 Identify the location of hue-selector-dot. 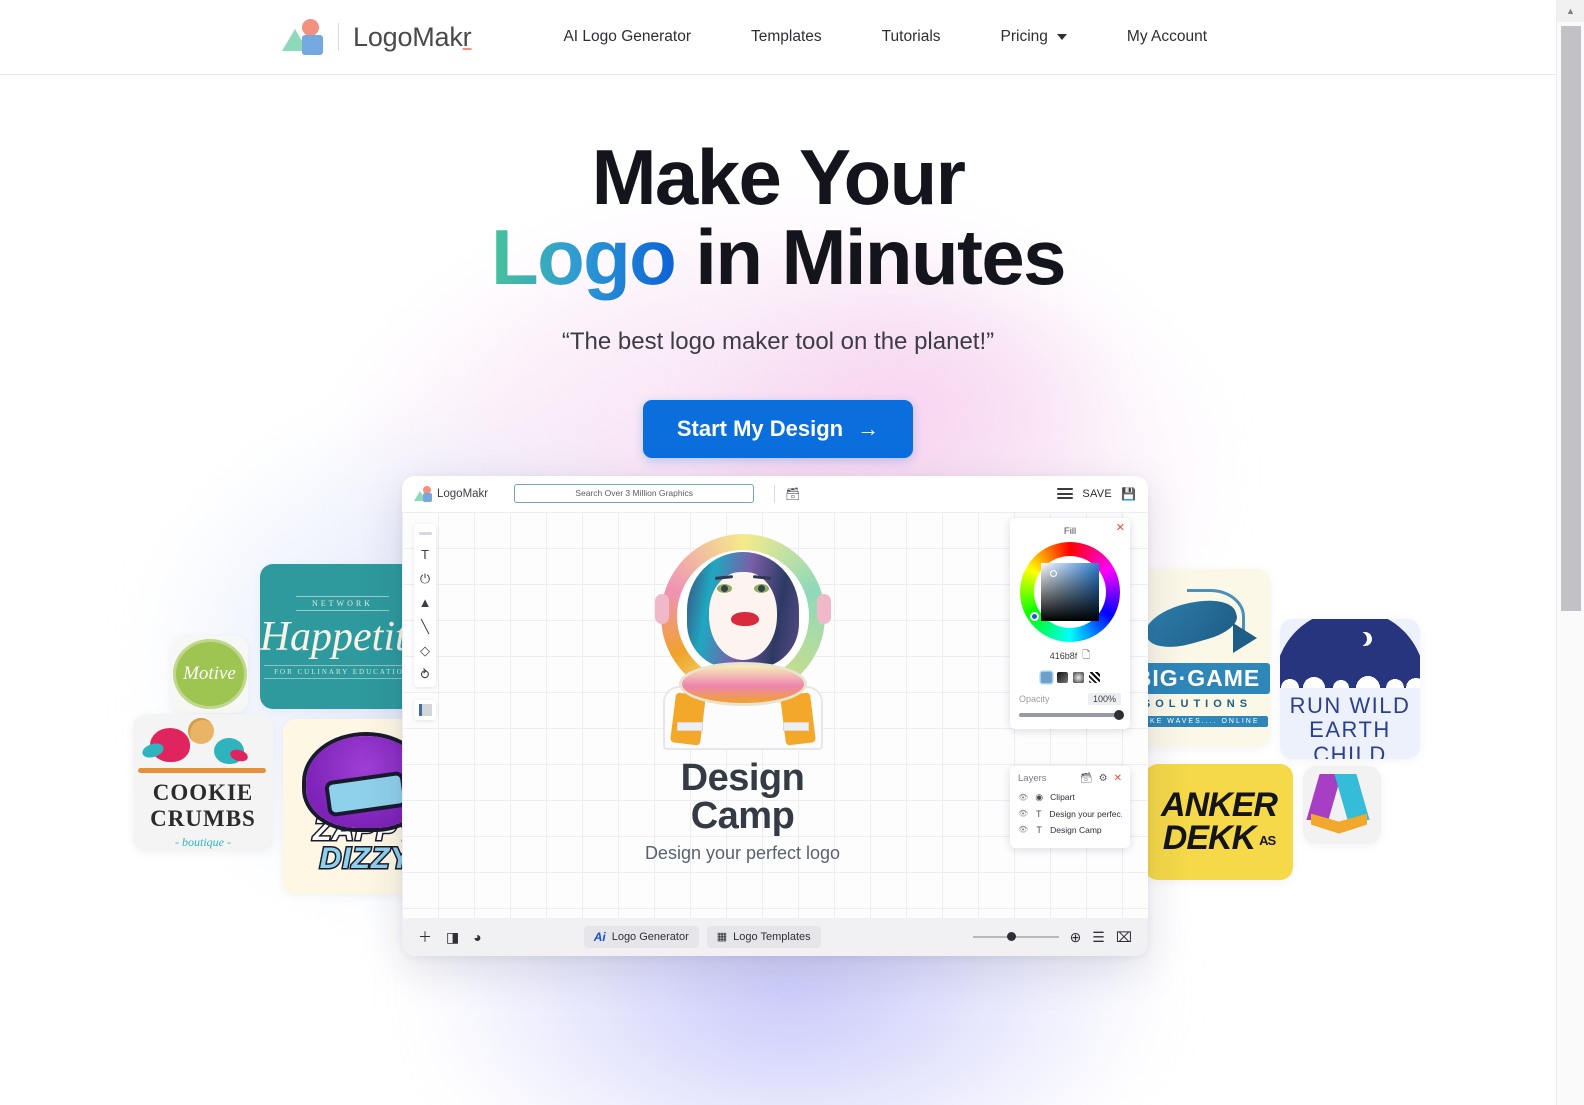
(1034, 616).